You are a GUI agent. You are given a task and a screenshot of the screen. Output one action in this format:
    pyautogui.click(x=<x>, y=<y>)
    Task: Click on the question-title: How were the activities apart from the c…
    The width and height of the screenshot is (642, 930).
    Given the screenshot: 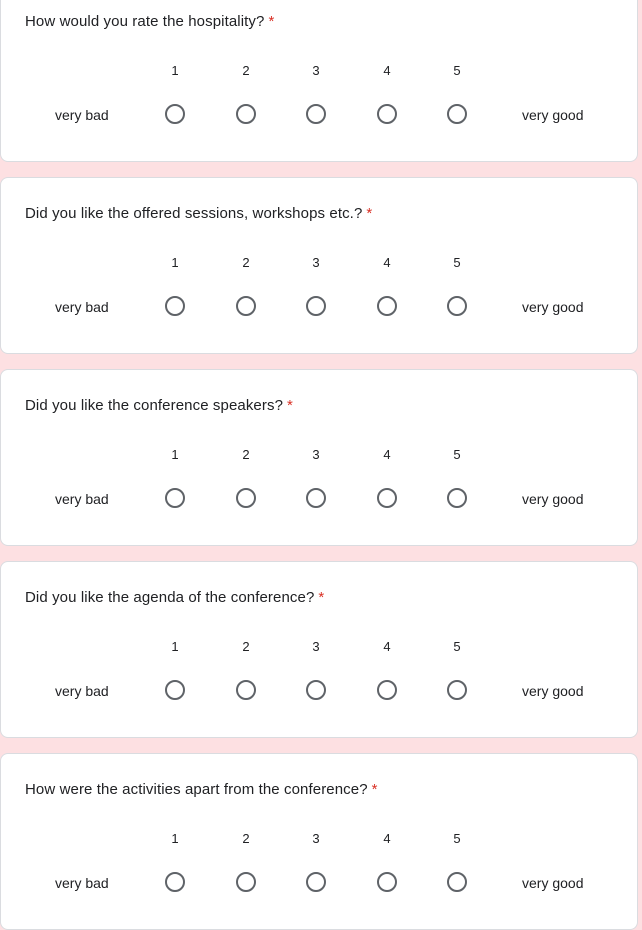 What is the action you would take?
    pyautogui.click(x=201, y=790)
    